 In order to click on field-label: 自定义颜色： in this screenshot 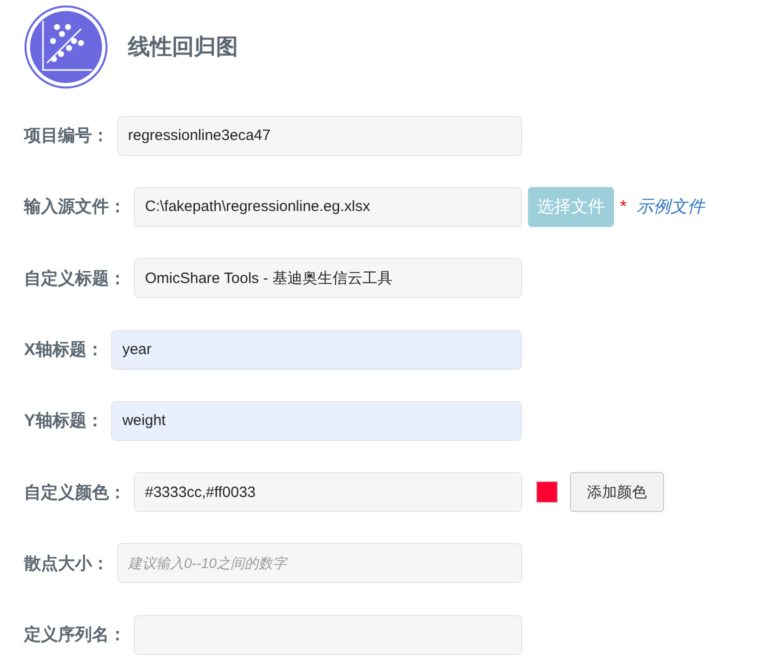, I will do `click(75, 493)`.